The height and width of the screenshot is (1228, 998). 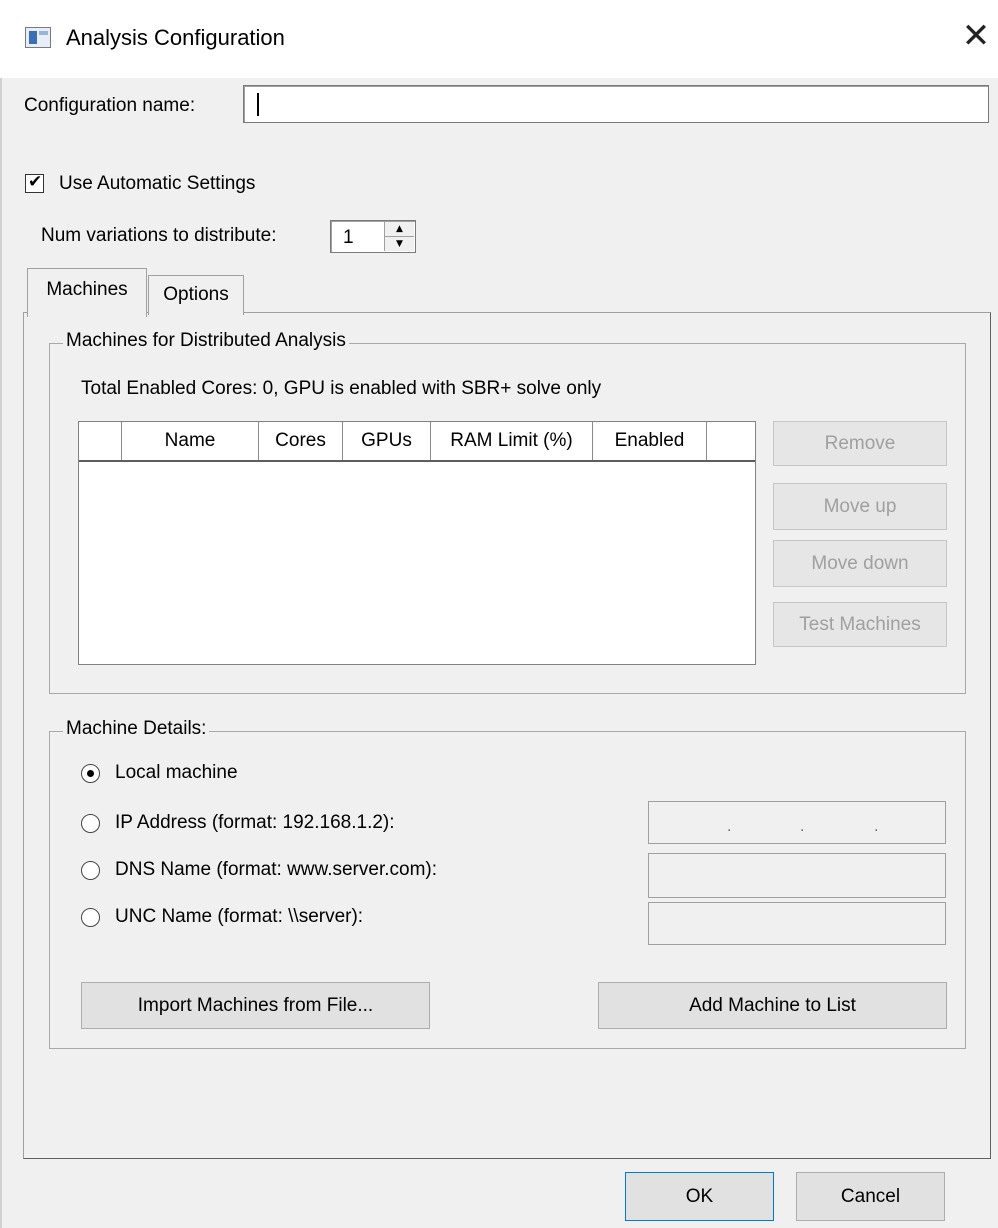 I want to click on column-header-enabled: Enabled, so click(x=650, y=441).